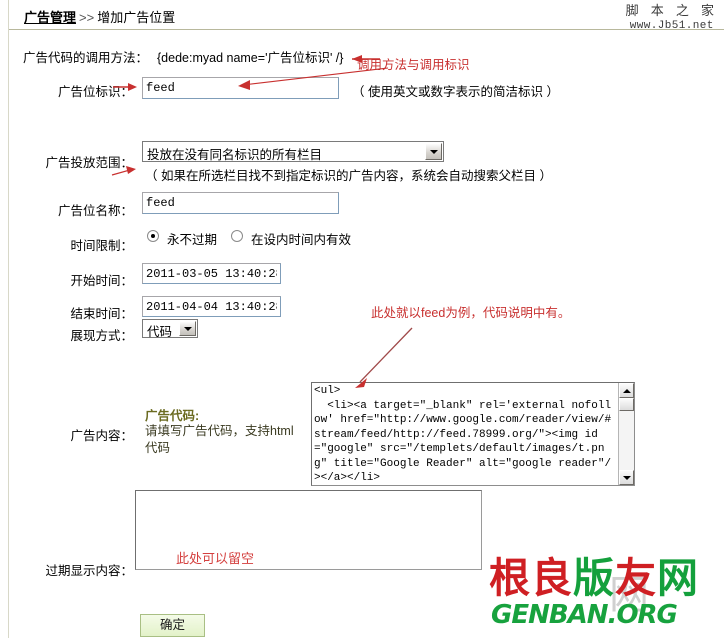 This screenshot has width=724, height=638. I want to click on expired-content-label: 过期显示内容：, so click(89, 571).